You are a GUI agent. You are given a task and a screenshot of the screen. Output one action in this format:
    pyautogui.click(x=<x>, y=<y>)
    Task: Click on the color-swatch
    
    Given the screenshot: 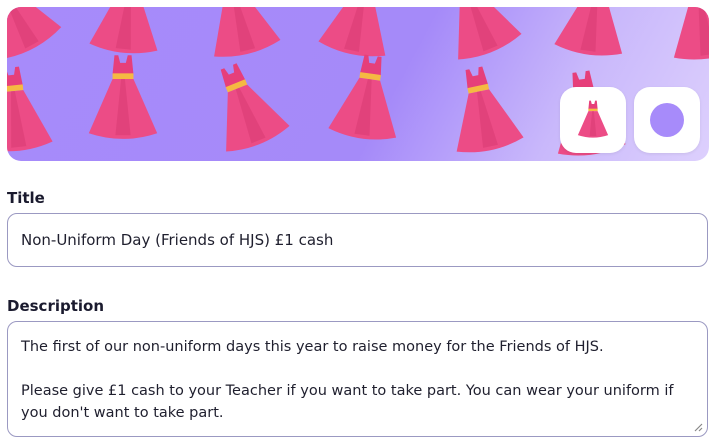 What is the action you would take?
    pyautogui.click(x=667, y=120)
    